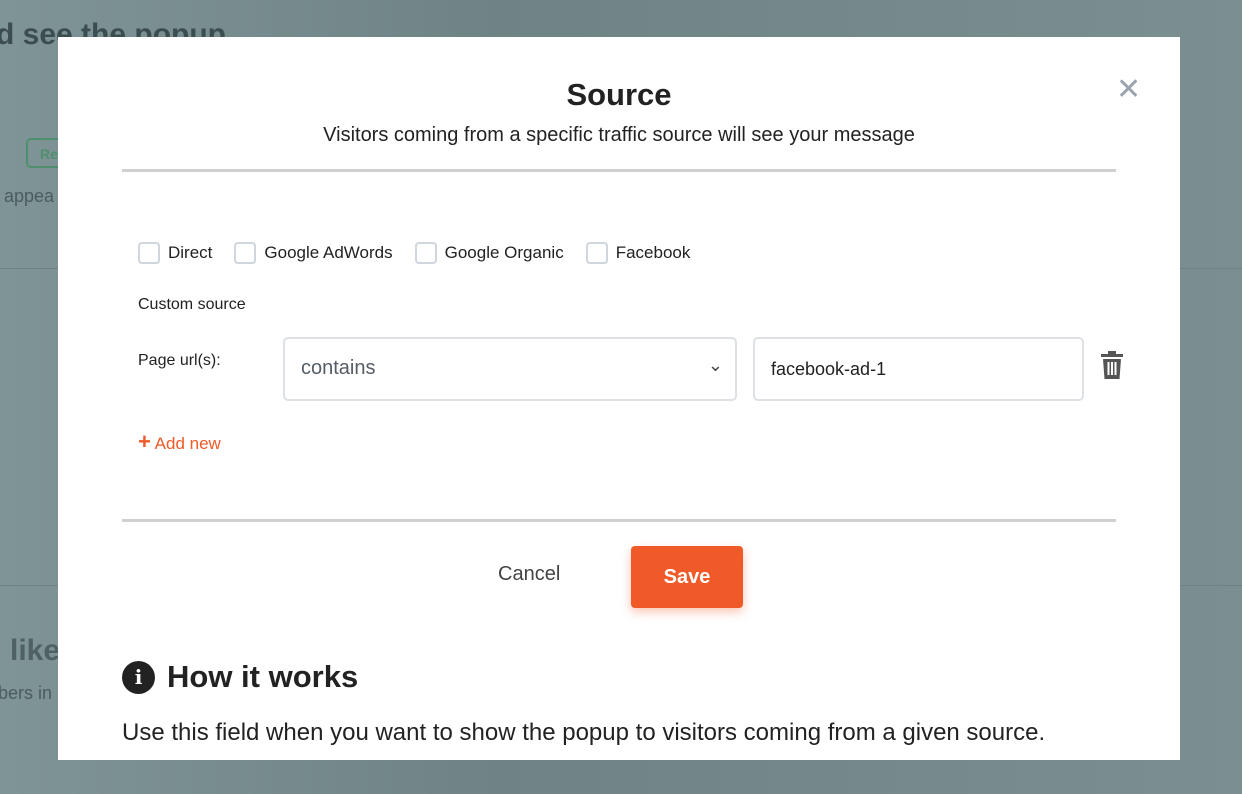 The image size is (1242, 794). Describe the element at coordinates (653, 252) in the screenshot. I see `checkbox-label: Facebook` at that location.